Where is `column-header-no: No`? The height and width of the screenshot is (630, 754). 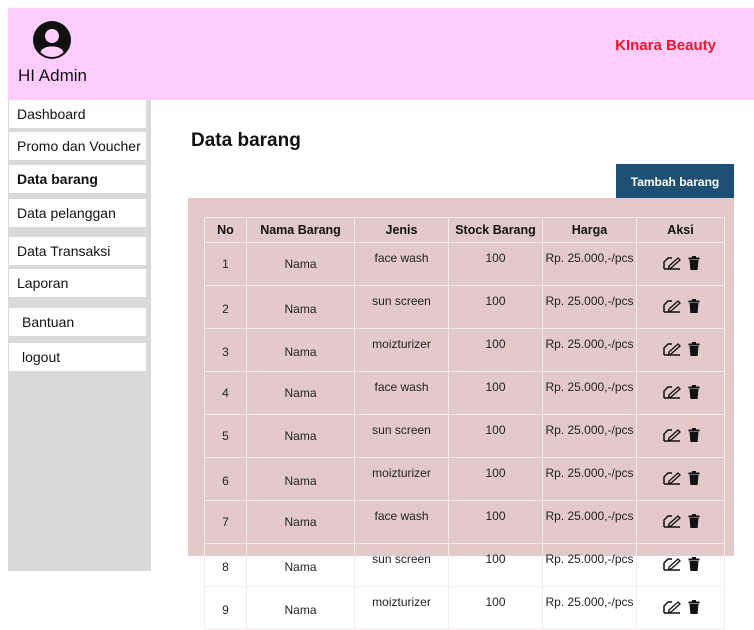 column-header-no: No is located at coordinates (225, 230).